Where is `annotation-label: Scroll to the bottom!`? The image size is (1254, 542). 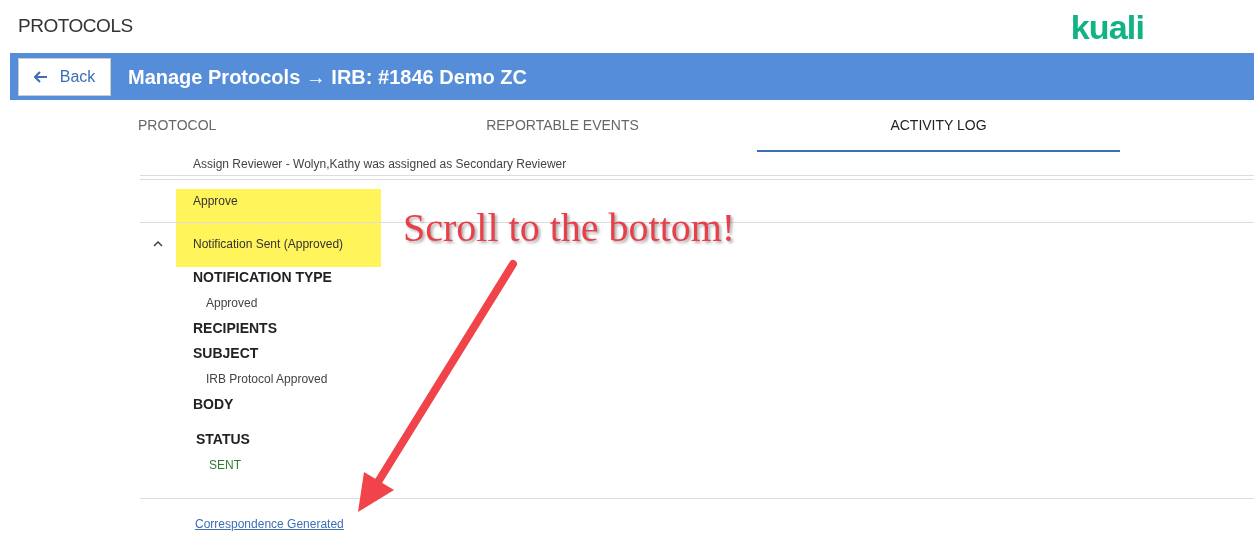
annotation-label: Scroll to the bottom! is located at coordinates (569, 228).